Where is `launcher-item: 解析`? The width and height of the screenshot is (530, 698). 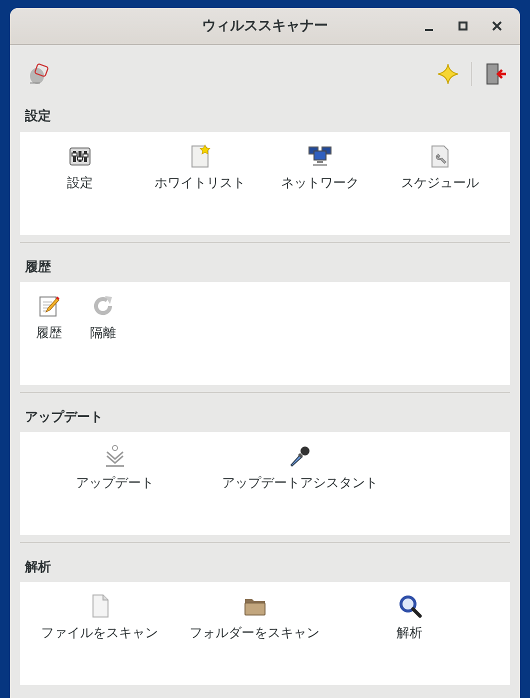 launcher-item: 解析 is located at coordinates (409, 618).